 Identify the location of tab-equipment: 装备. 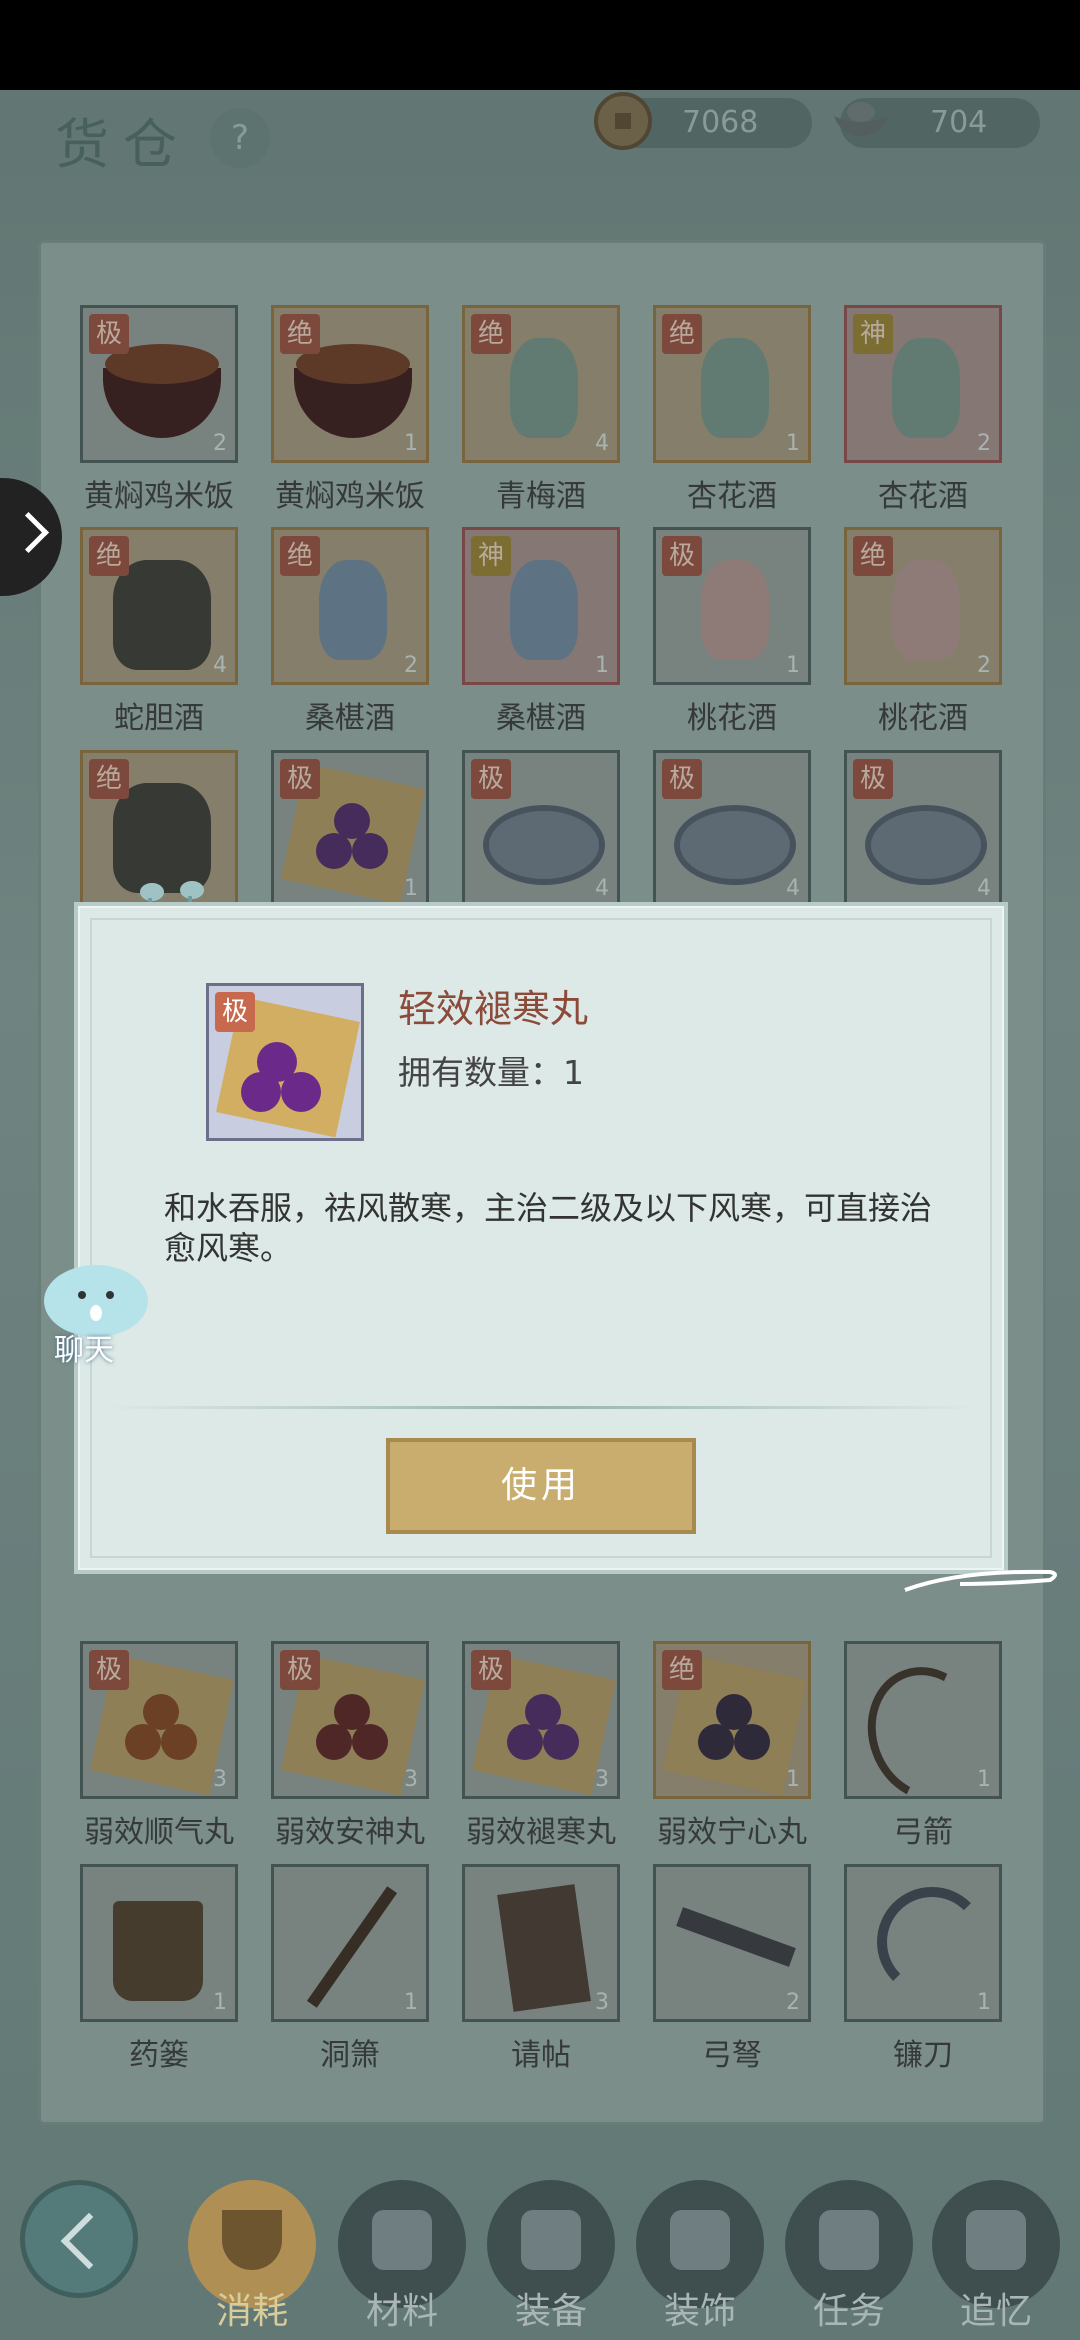
(551, 2260).